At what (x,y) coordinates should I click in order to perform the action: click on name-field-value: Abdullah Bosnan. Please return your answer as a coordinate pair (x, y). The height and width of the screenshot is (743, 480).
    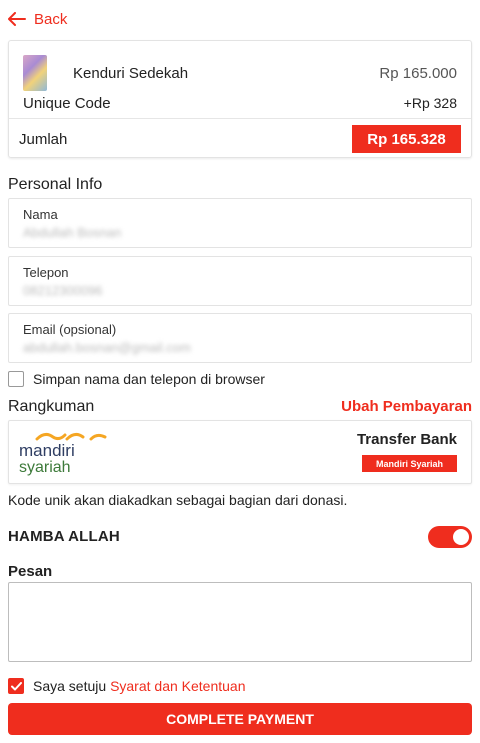
    Looking at the image, I should click on (72, 232).